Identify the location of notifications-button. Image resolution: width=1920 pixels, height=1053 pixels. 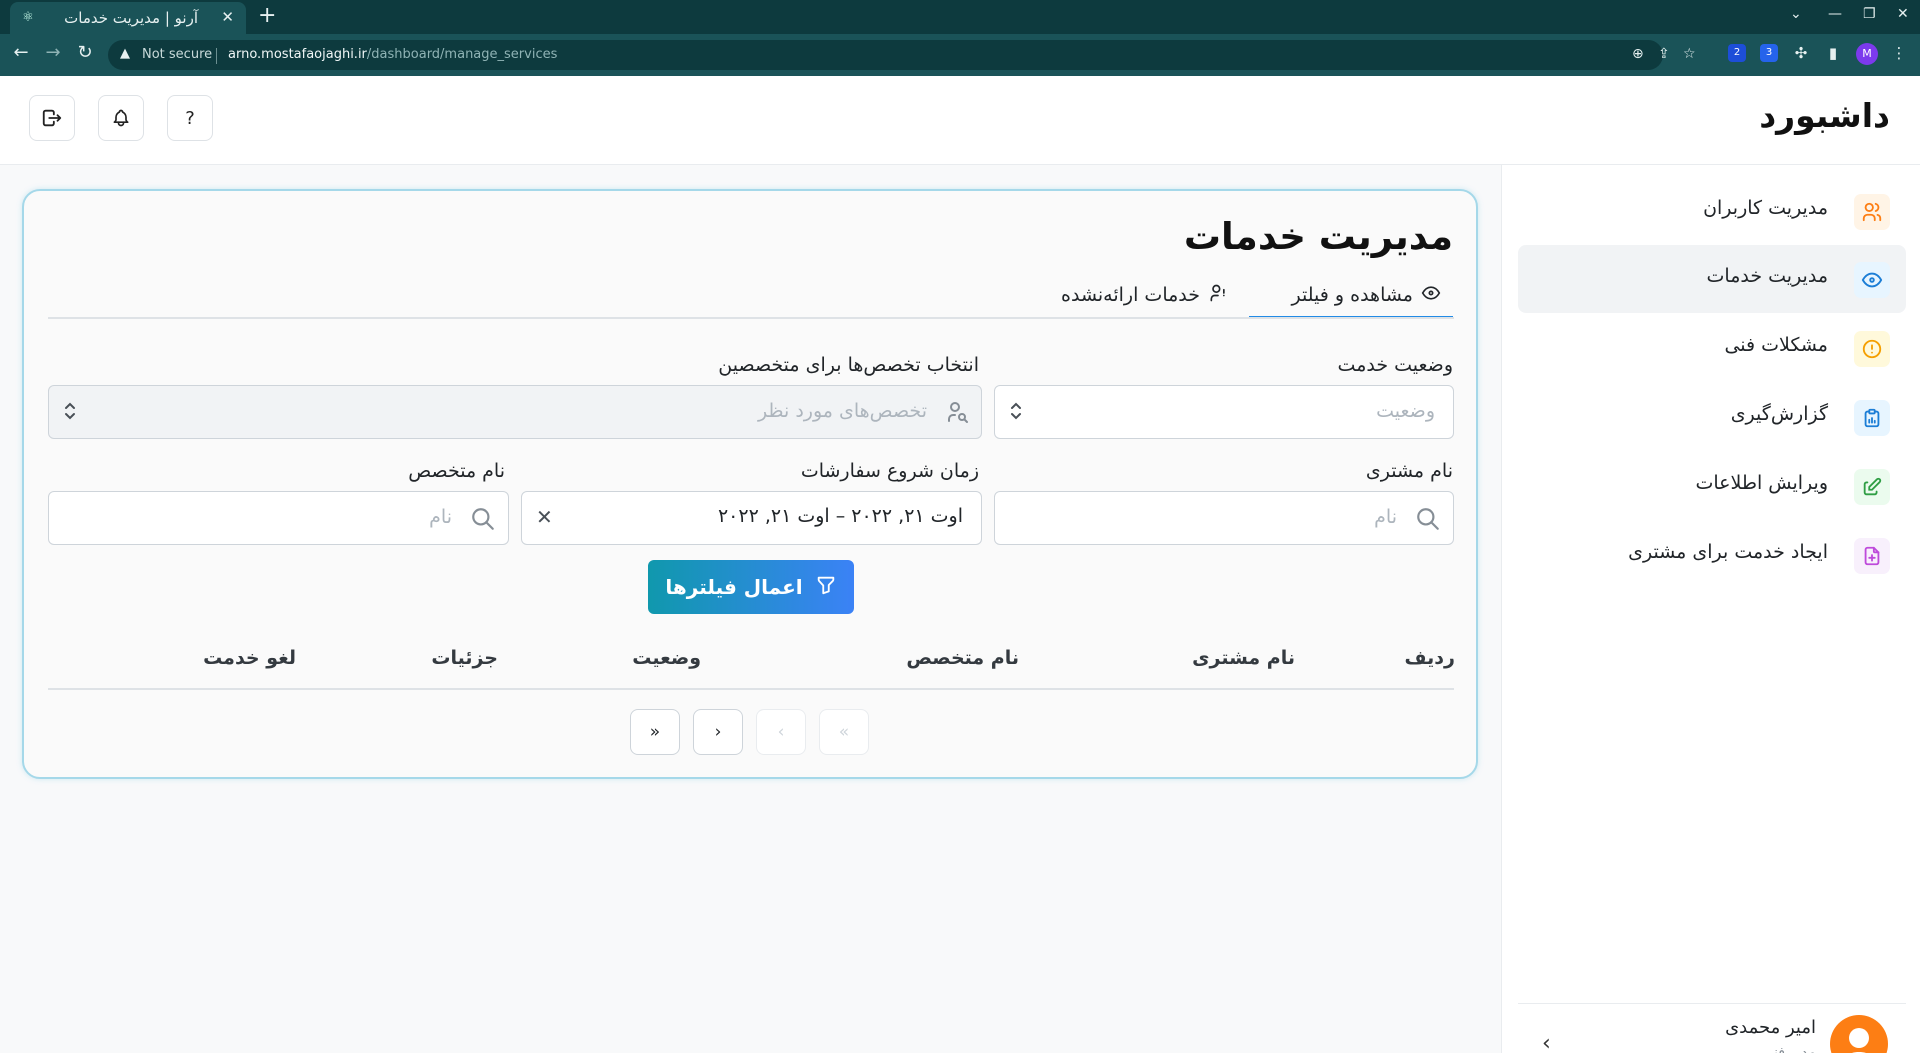
(121, 118).